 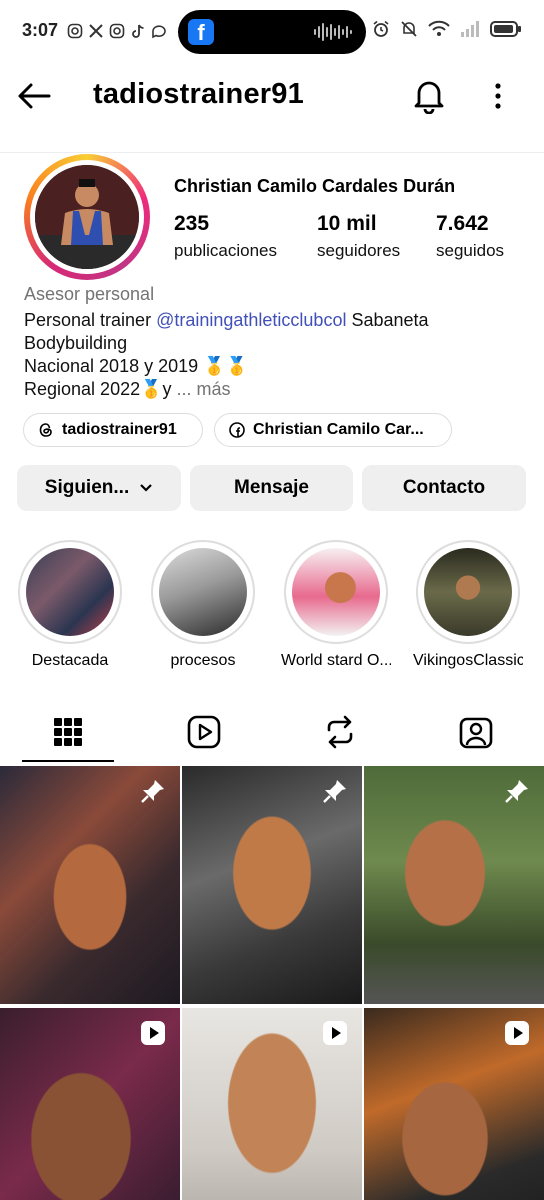 I want to click on contact-button-label: Contacto, so click(x=444, y=487).